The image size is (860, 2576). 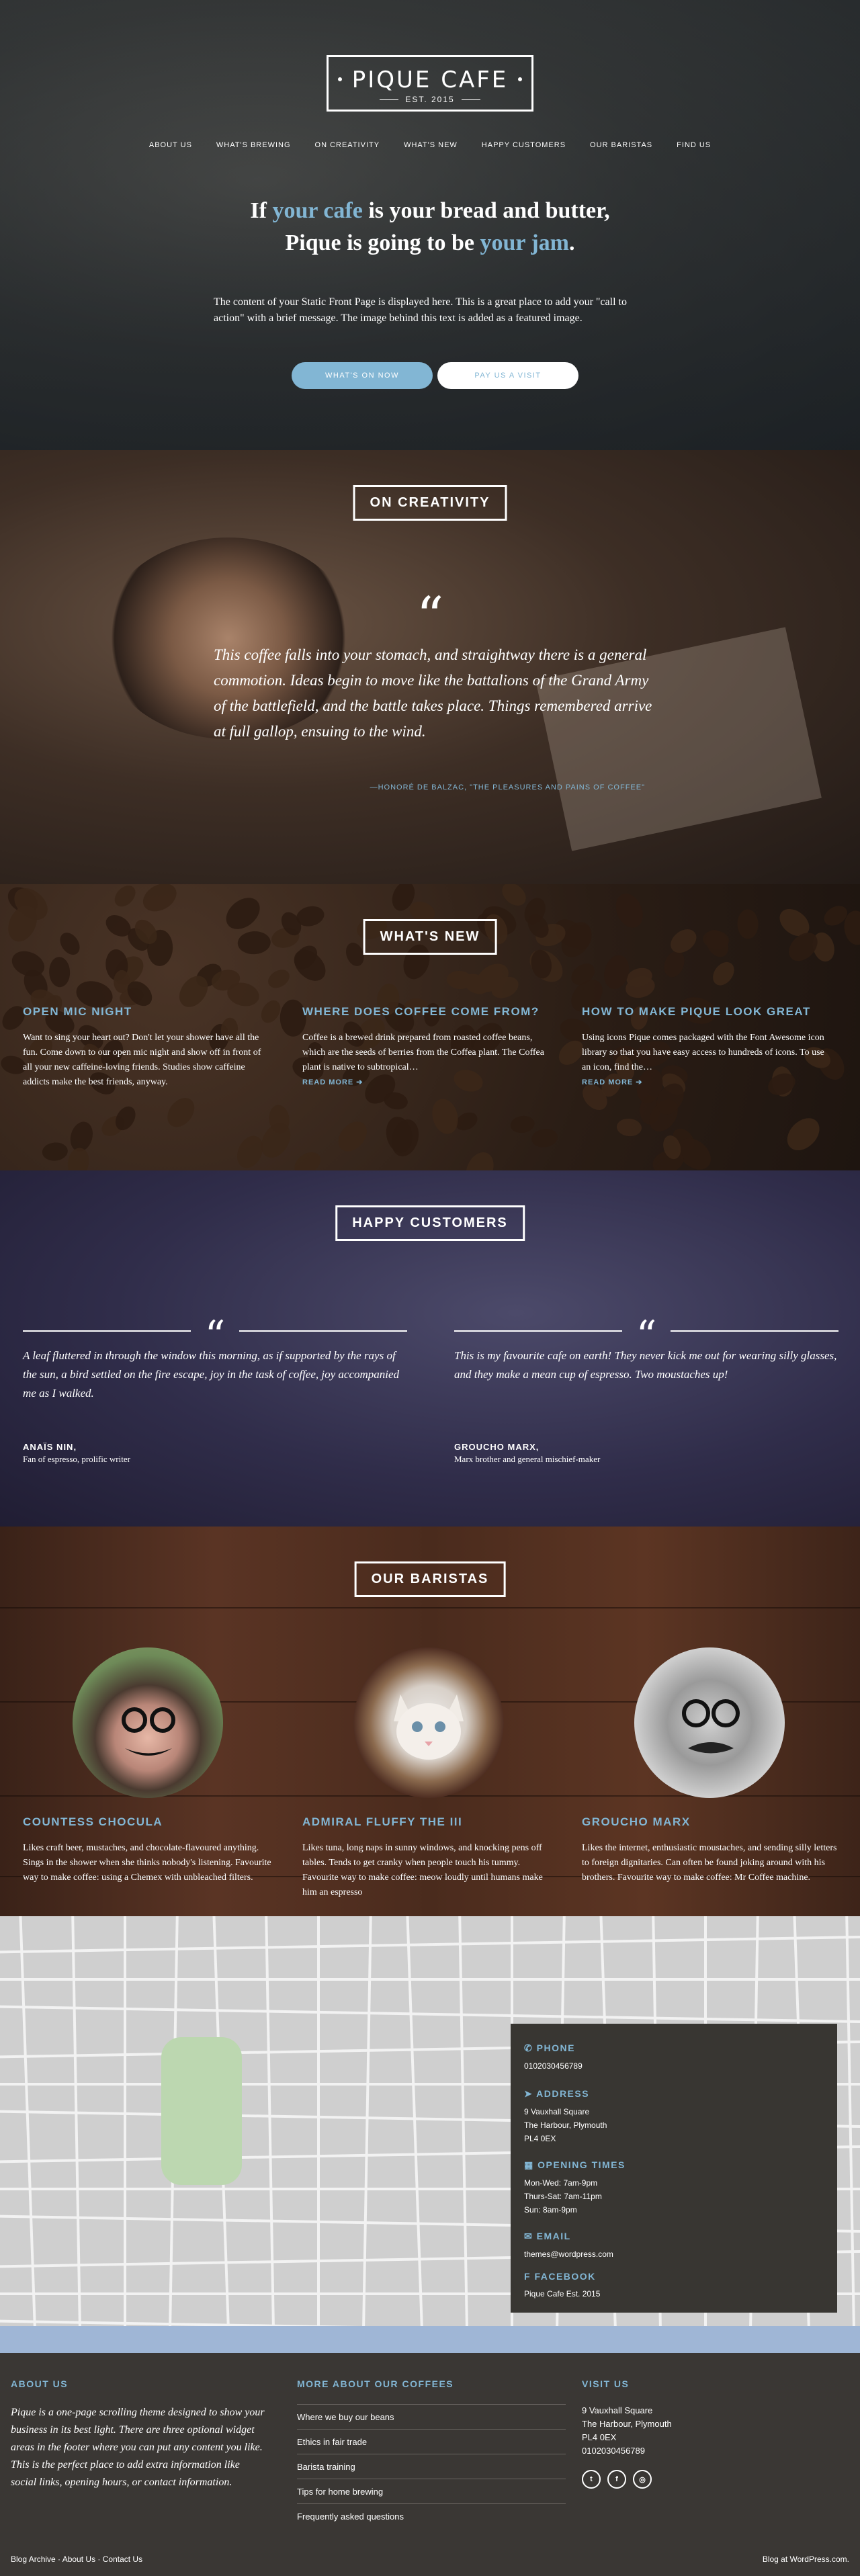 I want to click on whats-on-now-button: What's on now, so click(x=362, y=375).